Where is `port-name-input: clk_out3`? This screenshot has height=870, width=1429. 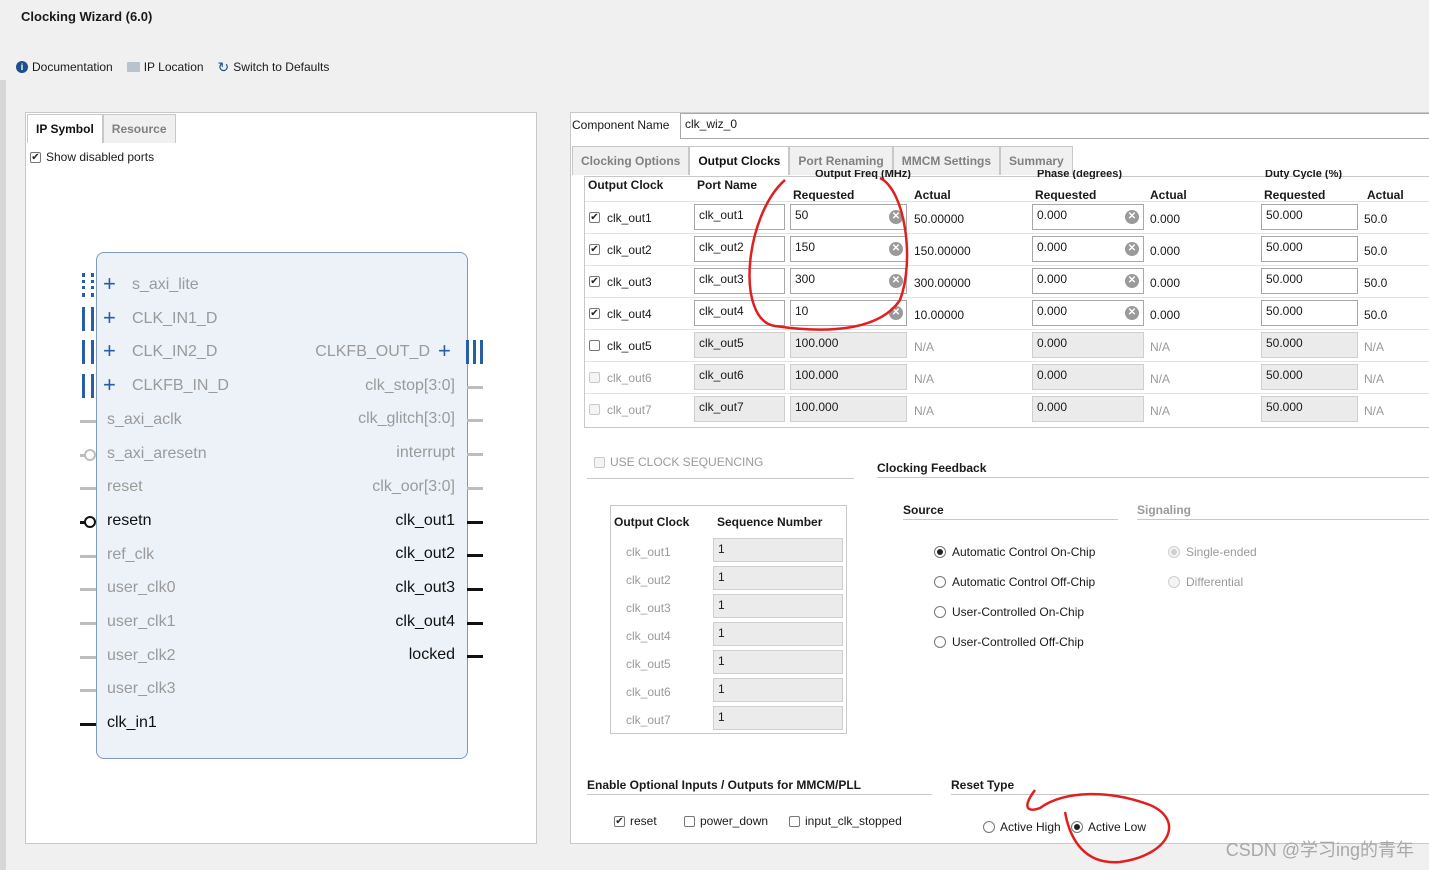 port-name-input: clk_out3 is located at coordinates (739, 281).